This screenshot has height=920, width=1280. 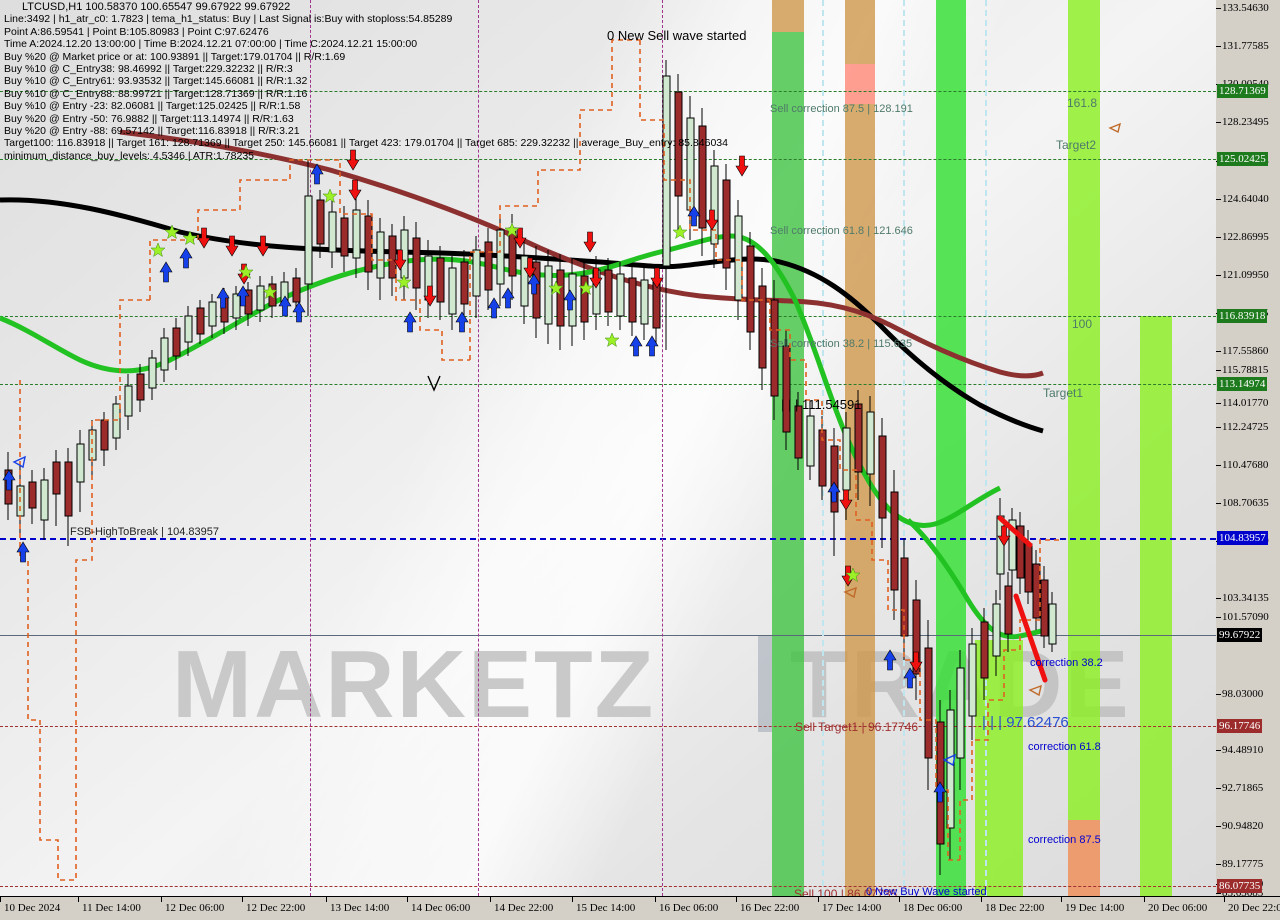 I want to click on price-level-label: 113.14974, so click(x=1242, y=384).